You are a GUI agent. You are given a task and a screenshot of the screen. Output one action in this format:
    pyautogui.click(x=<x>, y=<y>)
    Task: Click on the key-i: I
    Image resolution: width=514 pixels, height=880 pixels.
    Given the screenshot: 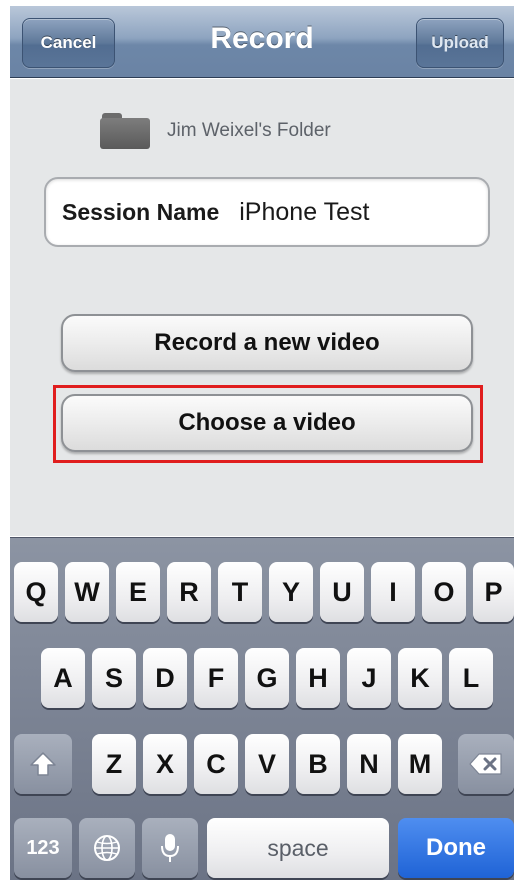 What is the action you would take?
    pyautogui.click(x=393, y=592)
    